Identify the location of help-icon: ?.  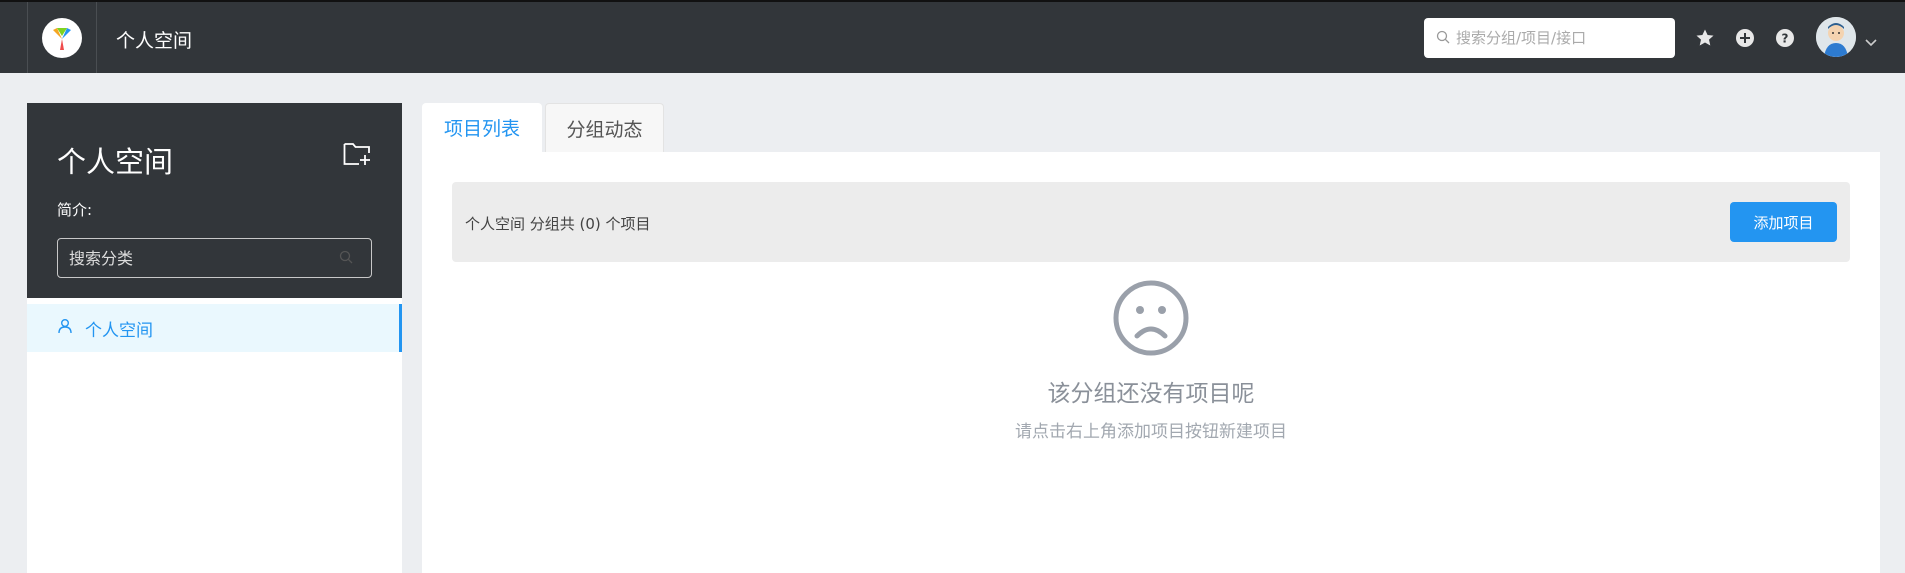
(1785, 38).